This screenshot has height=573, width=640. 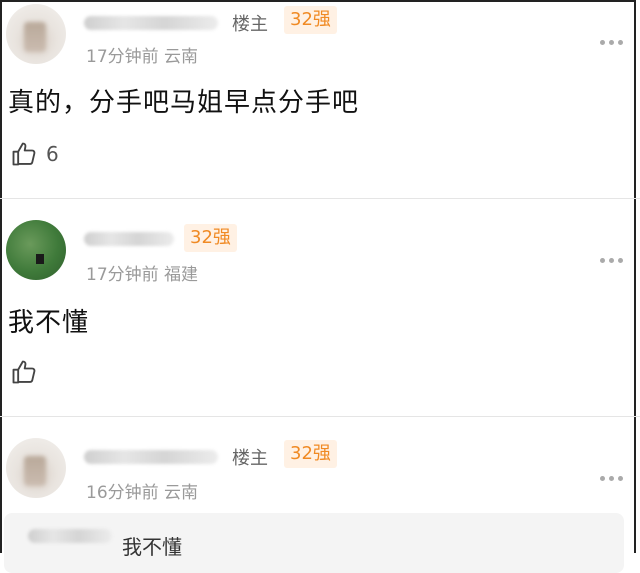 I want to click on like-button: 6, so click(x=34, y=154).